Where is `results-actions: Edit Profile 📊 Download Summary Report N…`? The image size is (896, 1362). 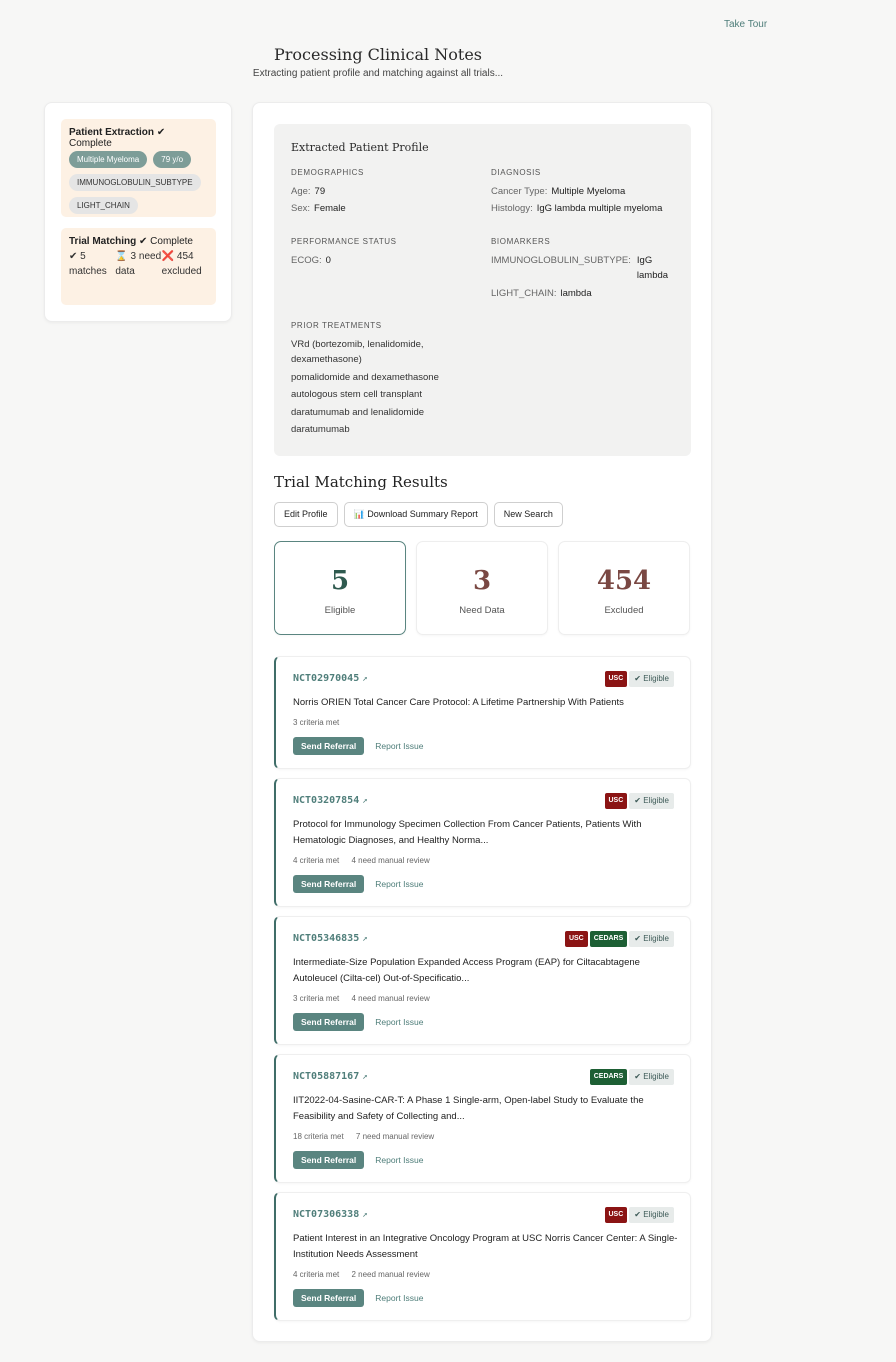 results-actions: Edit Profile 📊 Download Summary Report N… is located at coordinates (418, 514).